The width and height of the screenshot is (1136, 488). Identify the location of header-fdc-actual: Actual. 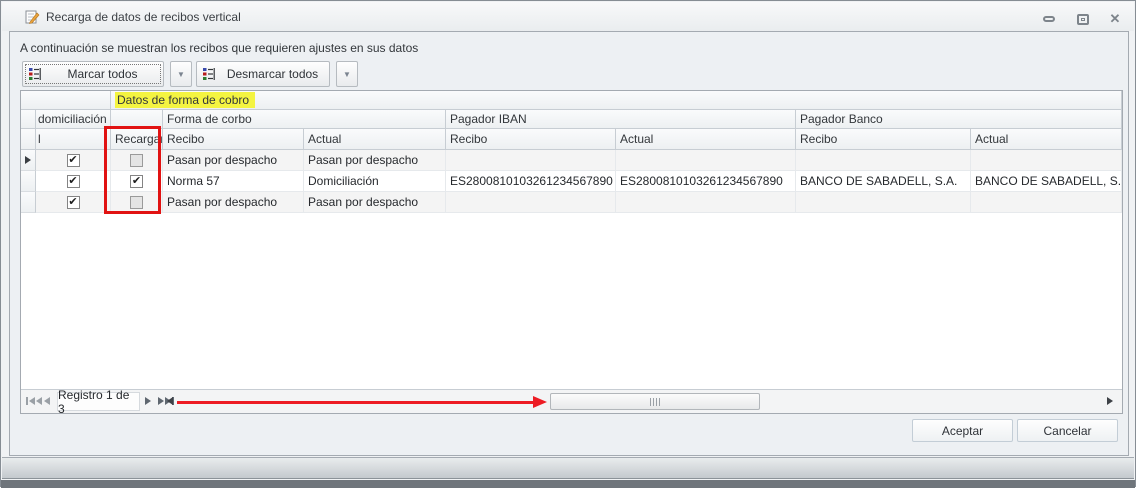
(375, 139).